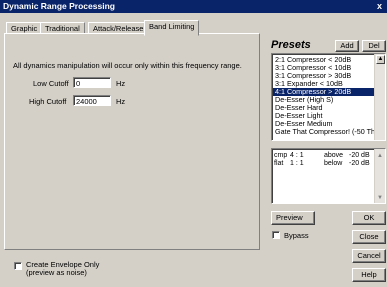  What do you see at coordinates (48, 101) in the screenshot?
I see `high-cutoff-label: High Cutoff` at bounding box center [48, 101].